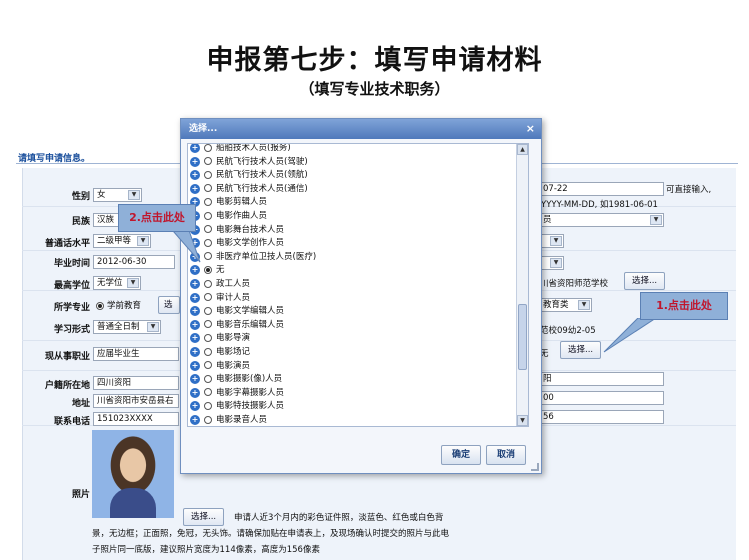  Describe the element at coordinates (228, 202) in the screenshot. I see `option-item: + 电影剪辑人员` at that location.